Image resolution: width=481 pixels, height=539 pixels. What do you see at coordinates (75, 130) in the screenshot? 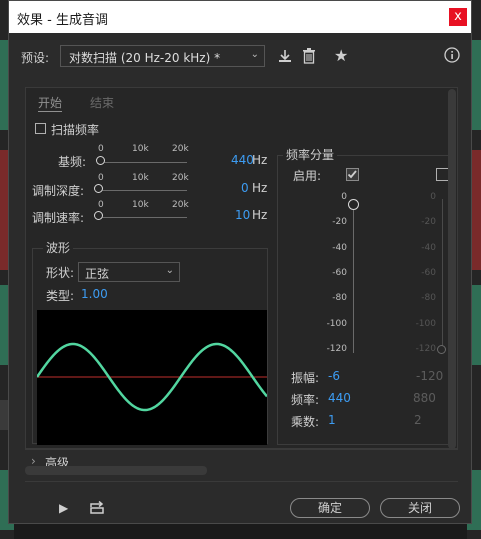
I see `sweep-label: 扫描频率` at bounding box center [75, 130].